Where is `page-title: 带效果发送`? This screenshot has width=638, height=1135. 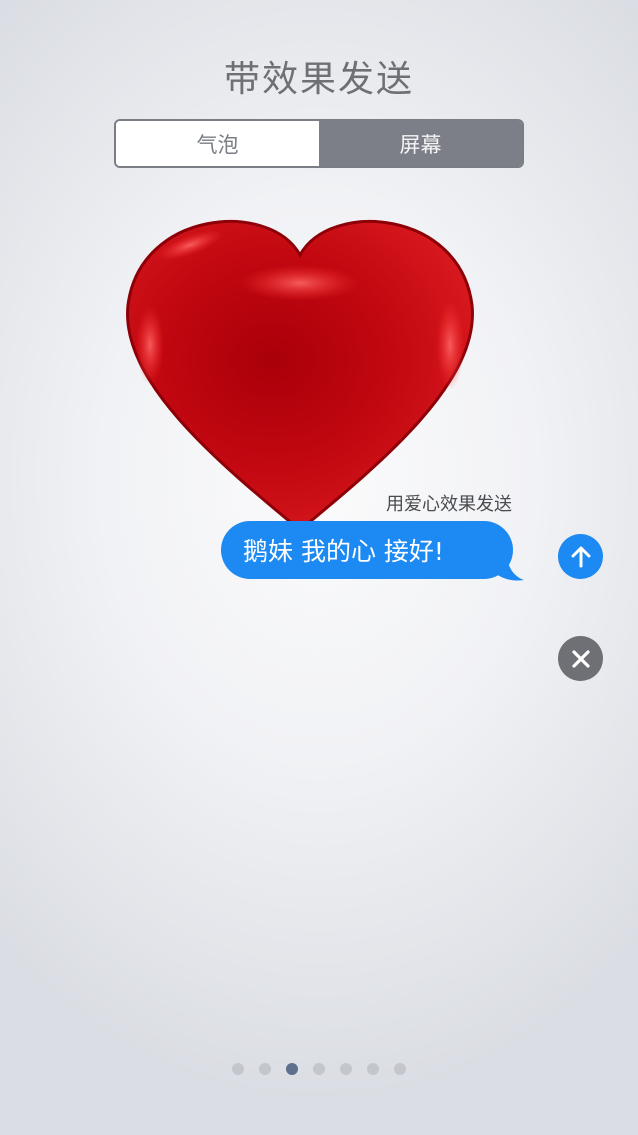
page-title: 带效果发送 is located at coordinates (318, 79).